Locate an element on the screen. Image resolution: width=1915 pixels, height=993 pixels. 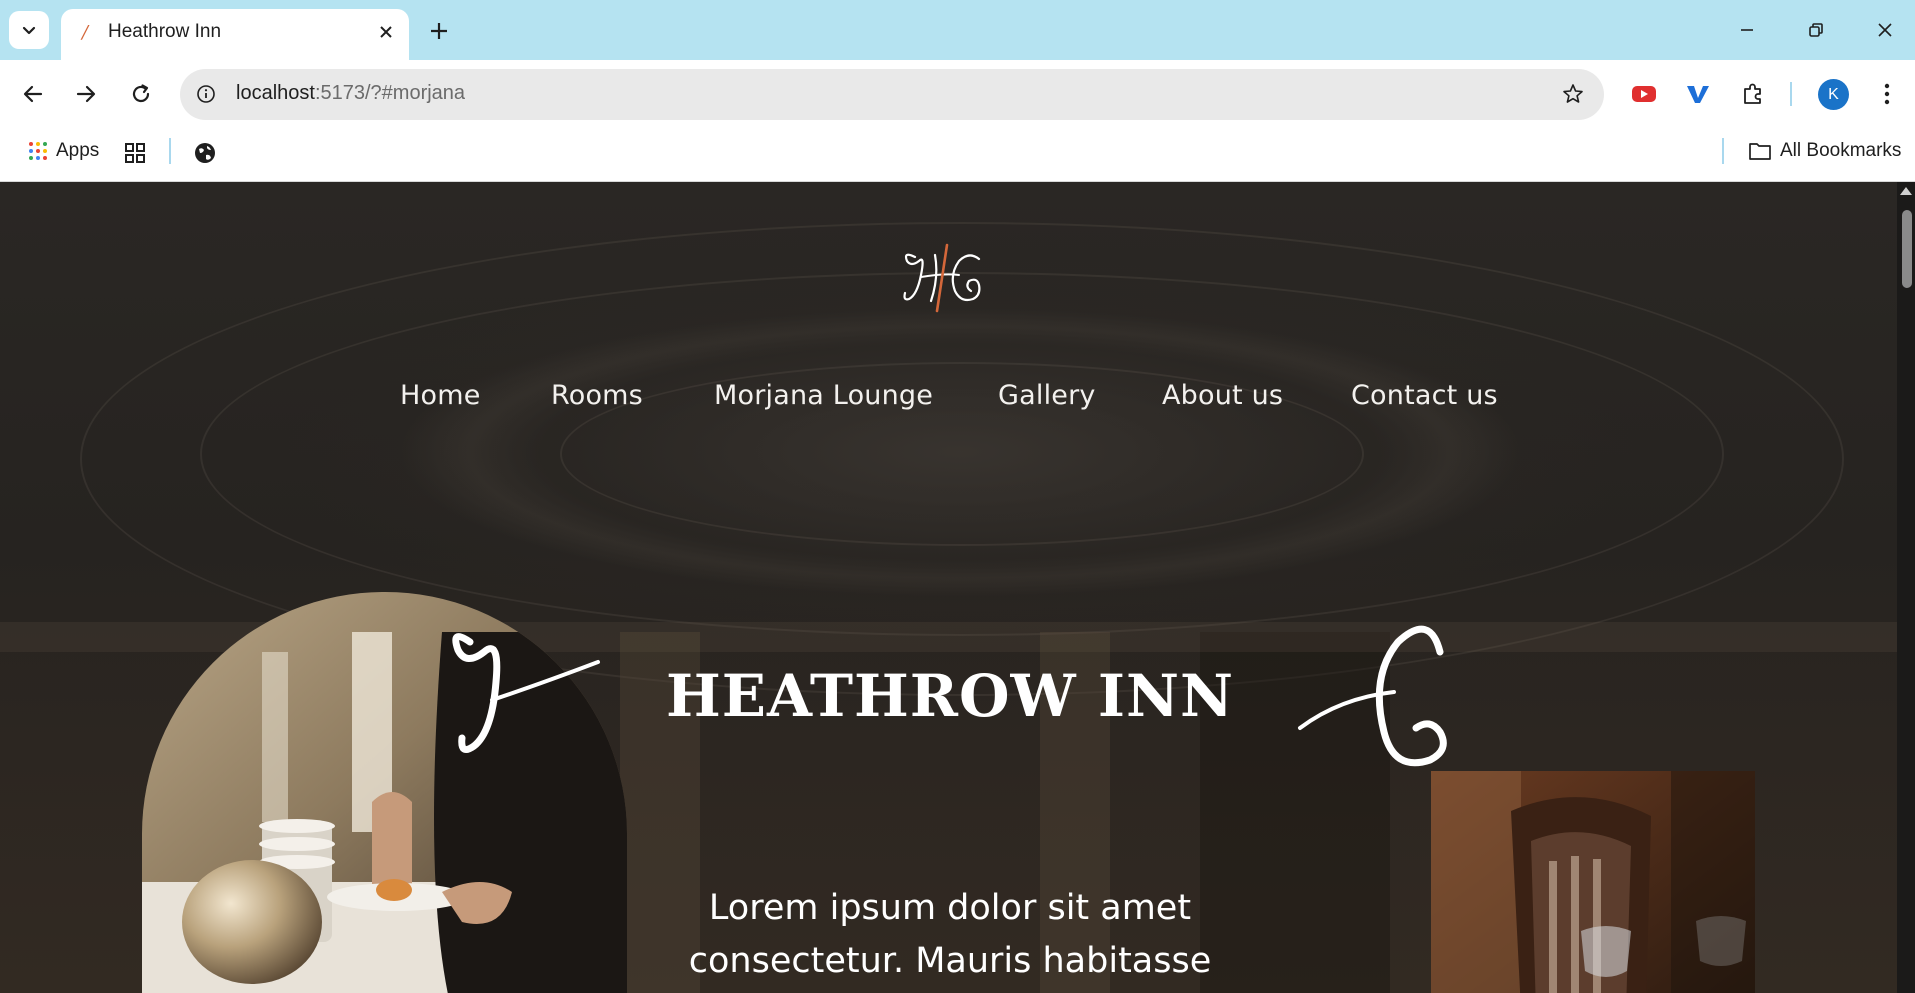
youtube-icon is located at coordinates (1644, 94).